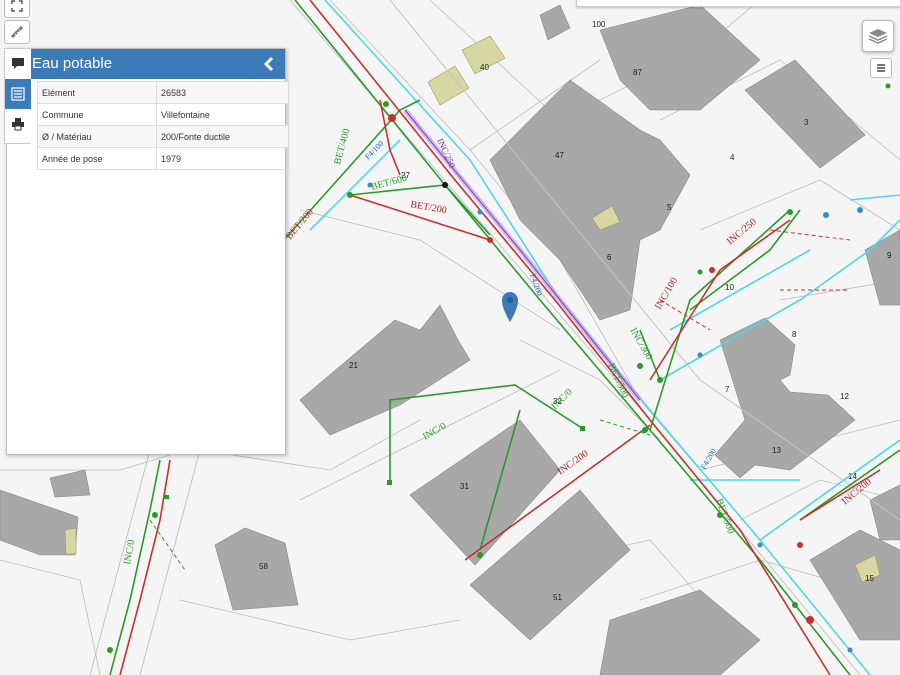  I want to click on panel-side-tabs, so click(17, 96).